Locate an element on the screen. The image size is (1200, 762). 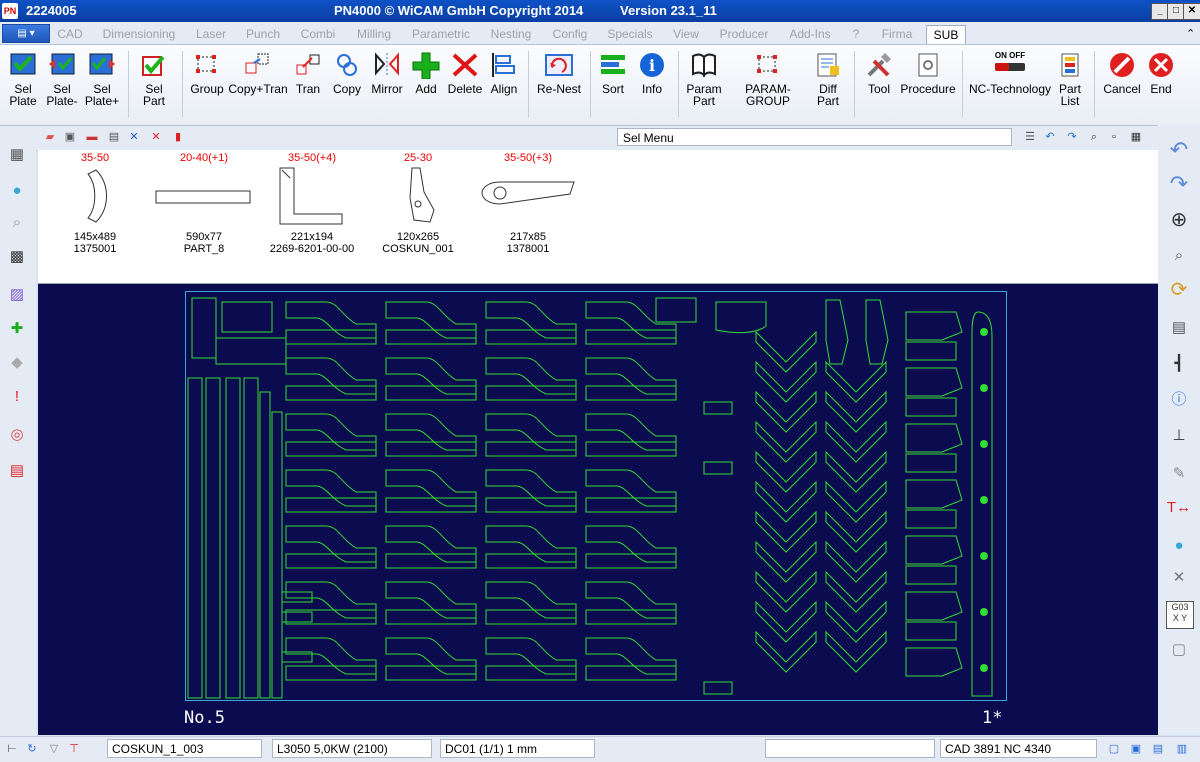
hint-icon: ● is located at coordinates (1179, 546).